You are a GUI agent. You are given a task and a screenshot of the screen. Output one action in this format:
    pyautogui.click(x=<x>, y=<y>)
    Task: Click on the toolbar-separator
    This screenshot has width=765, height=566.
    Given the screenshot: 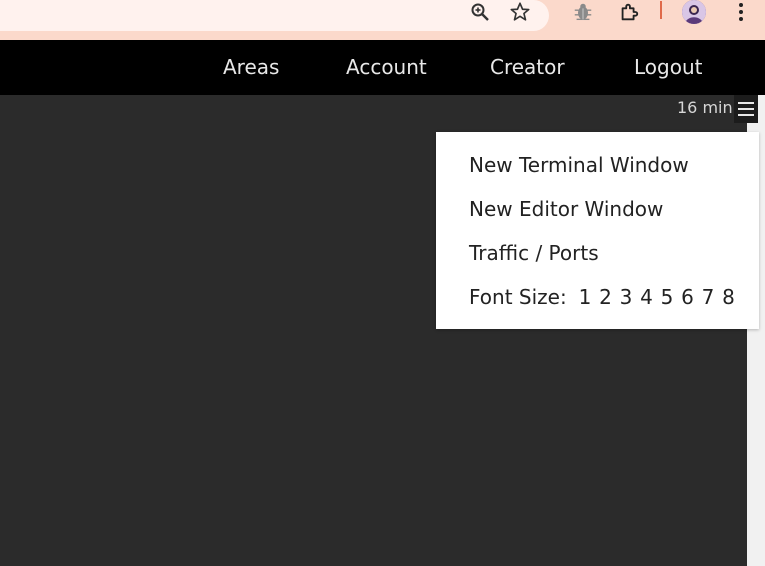 What is the action you would take?
    pyautogui.click(x=661, y=10)
    